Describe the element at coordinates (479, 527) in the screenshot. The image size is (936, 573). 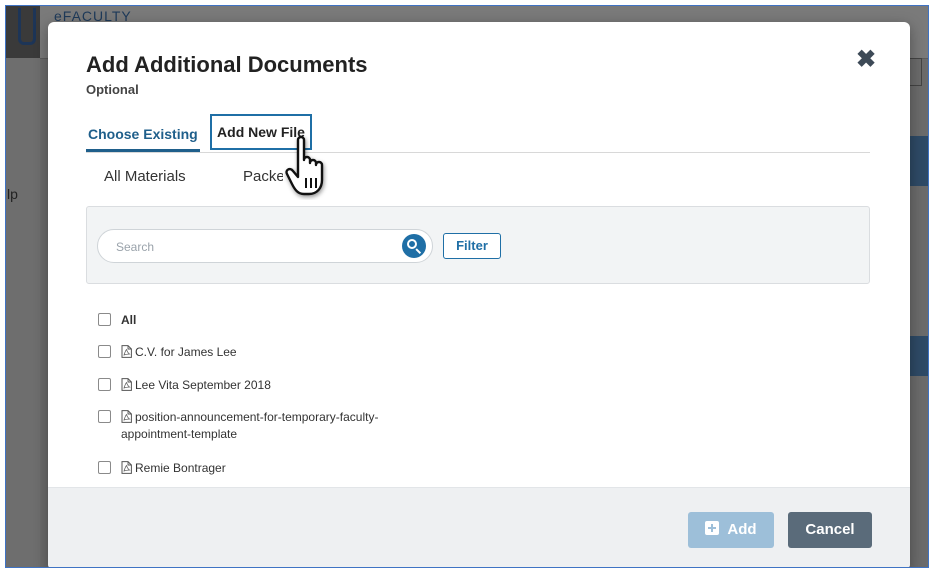
I see `modal-footer: Add Cancel` at that location.